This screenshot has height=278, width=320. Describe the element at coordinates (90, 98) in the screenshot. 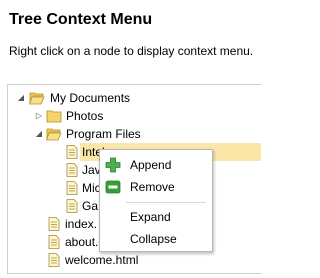

I see `tree-node-label: My Documents` at that location.